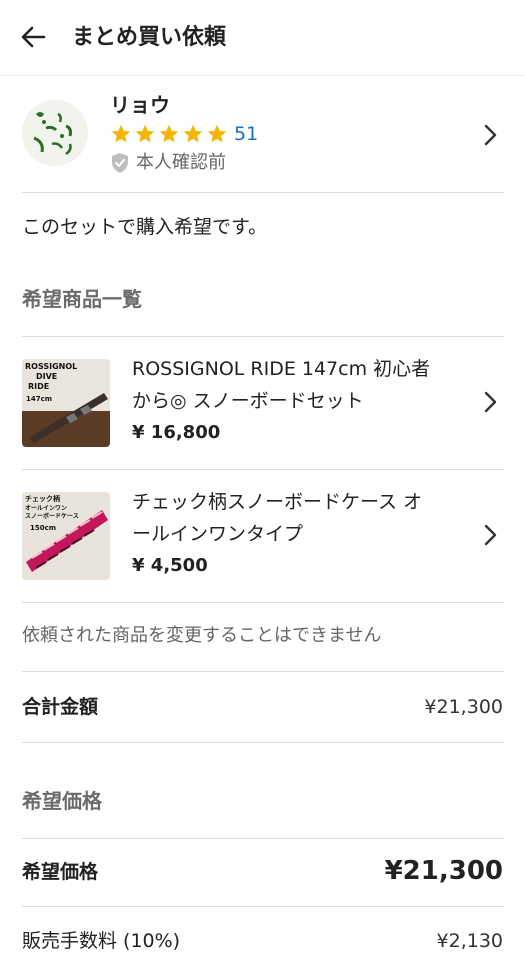 Image resolution: width=525 pixels, height=973 pixels. Describe the element at coordinates (149, 37) in the screenshot. I see `page-title: まとめ買い依頼` at that location.